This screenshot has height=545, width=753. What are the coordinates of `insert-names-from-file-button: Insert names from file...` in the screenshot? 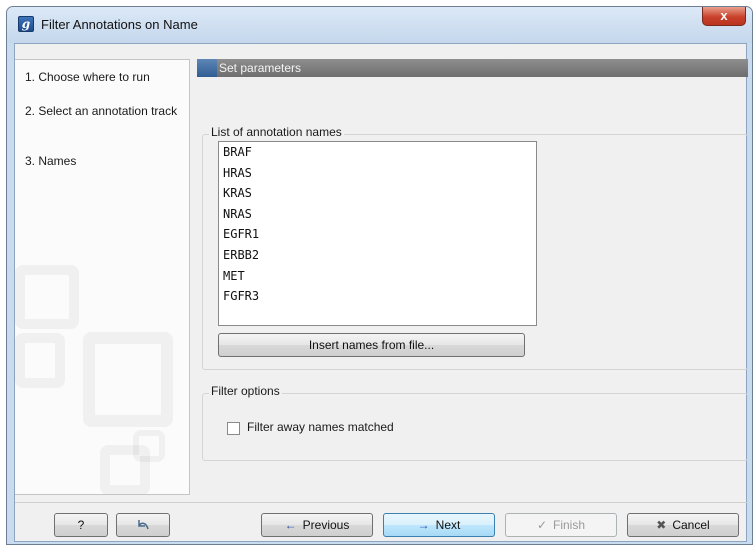 It's located at (371, 345).